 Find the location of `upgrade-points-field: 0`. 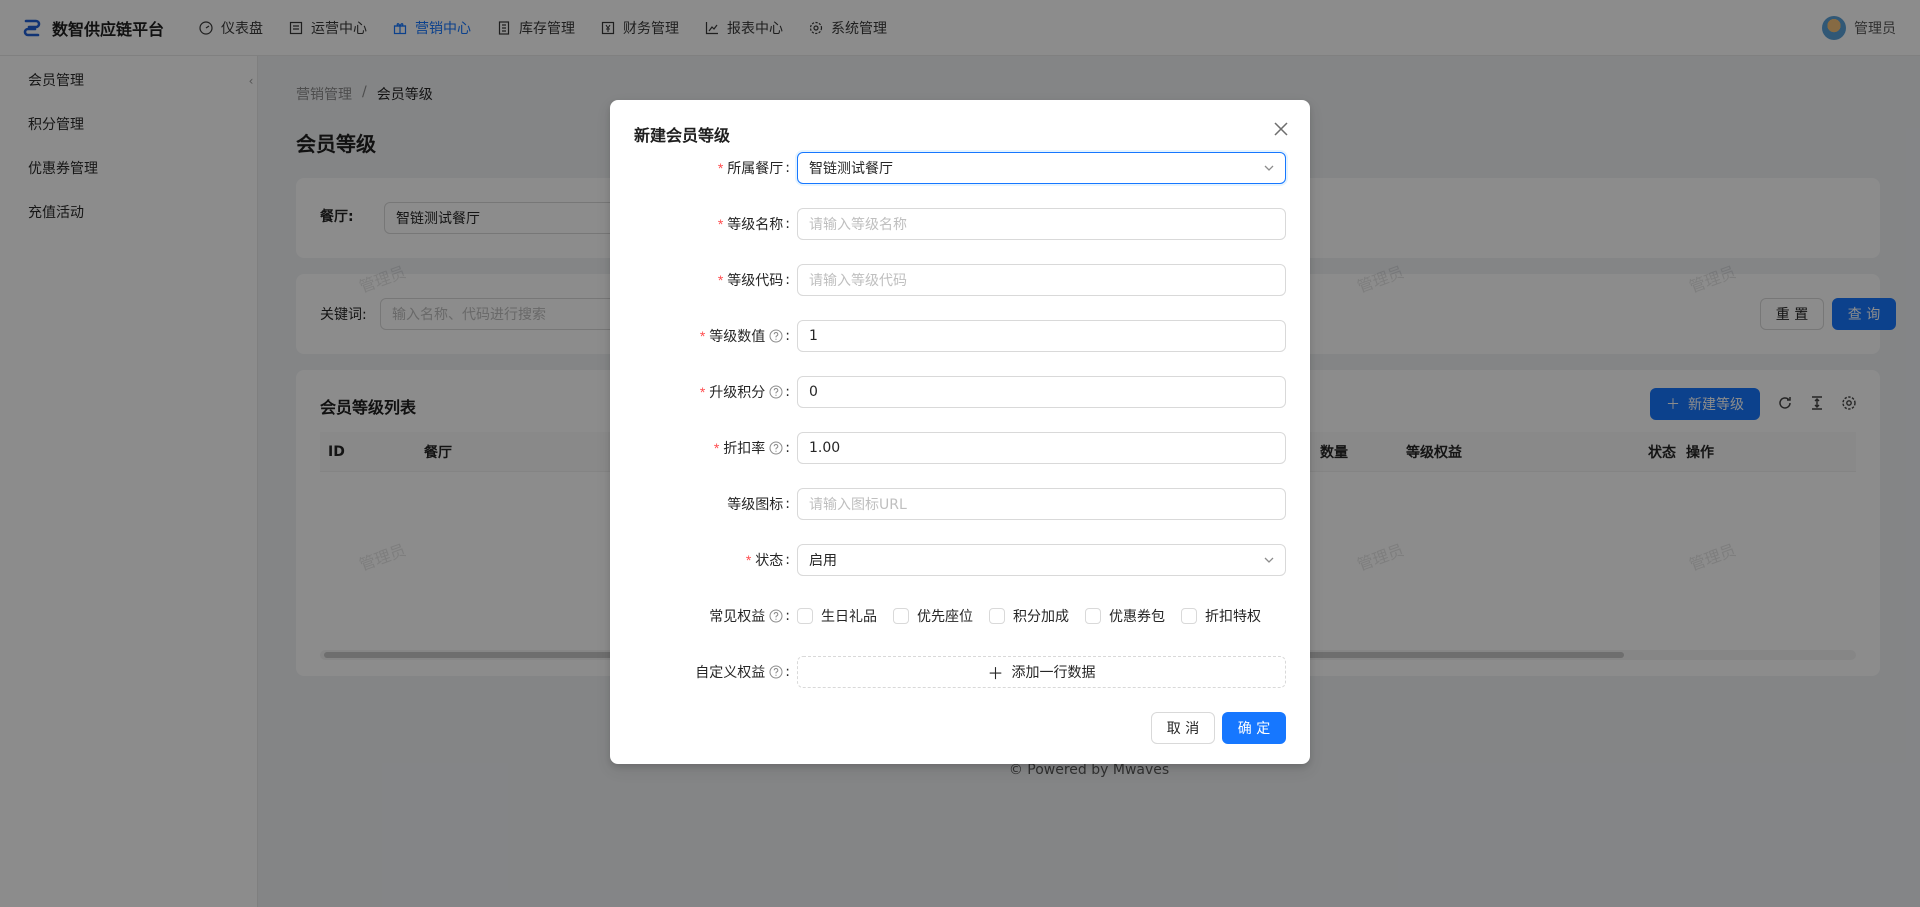

upgrade-points-field: 0 is located at coordinates (1041, 392).